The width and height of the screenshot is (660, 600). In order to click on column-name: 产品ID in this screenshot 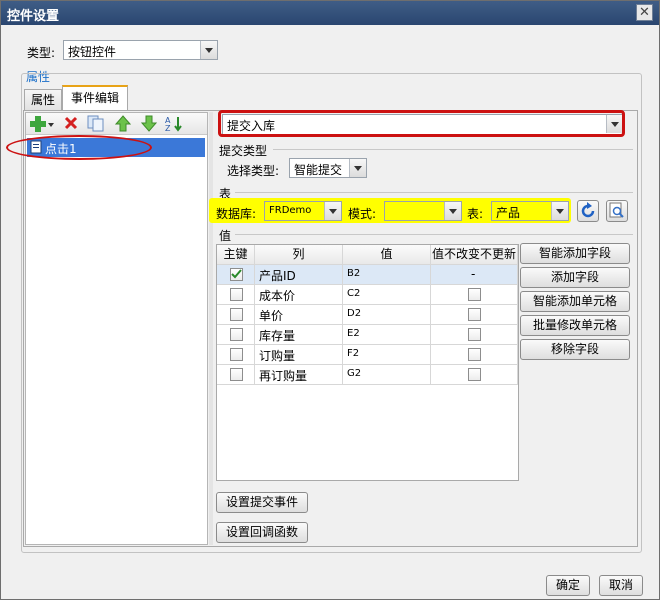, I will do `click(277, 276)`.